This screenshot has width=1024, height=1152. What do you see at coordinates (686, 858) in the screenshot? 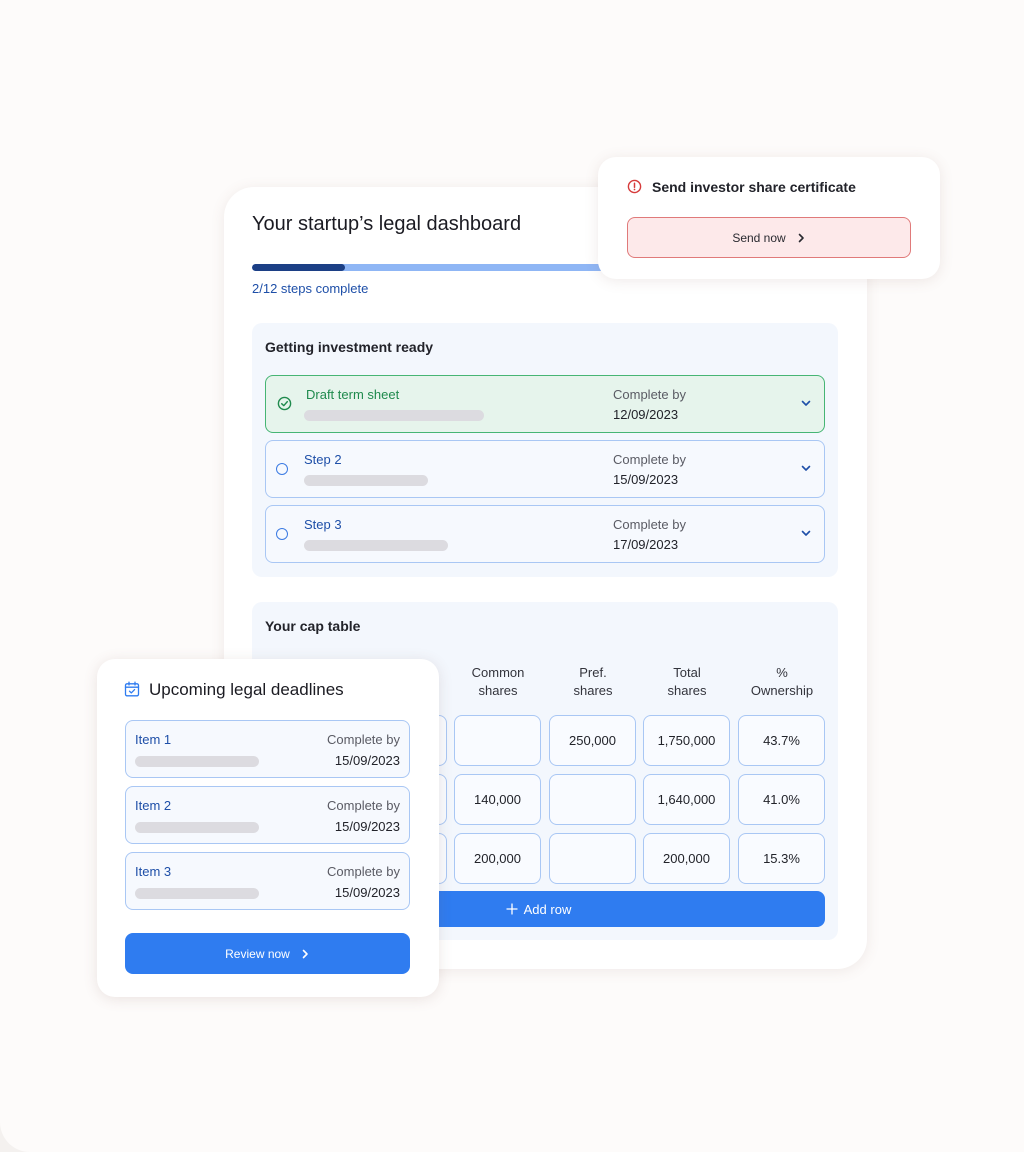
I see `cap-cell-total-shares: 200,000` at bounding box center [686, 858].